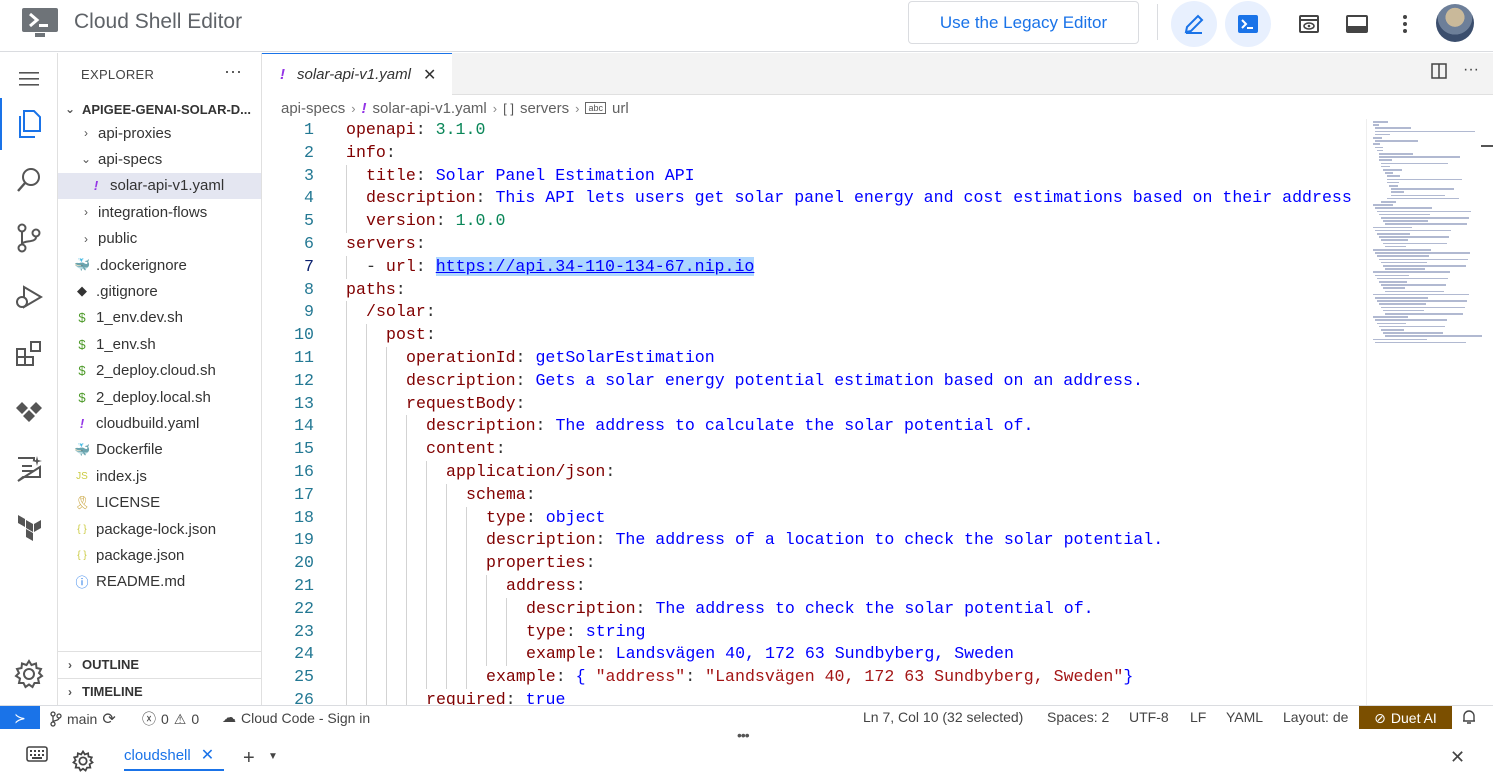 This screenshot has height=777, width=1493. I want to click on explorer-more-icon: ···, so click(233, 71).